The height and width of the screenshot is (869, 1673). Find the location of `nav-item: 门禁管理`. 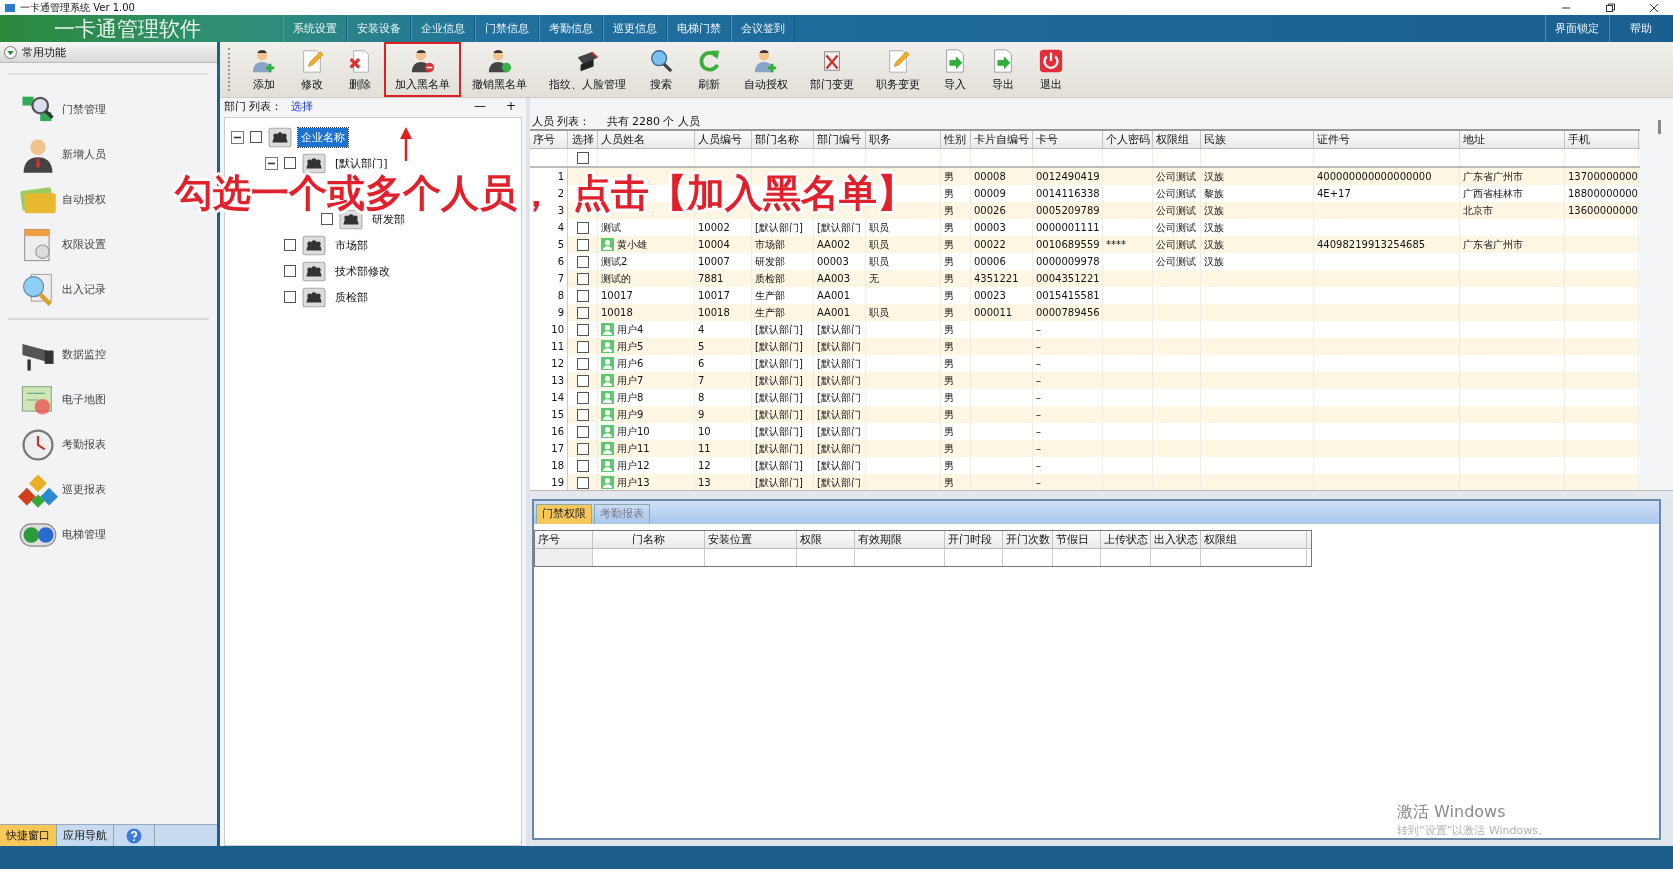

nav-item: 门禁管理 is located at coordinates (60, 109).